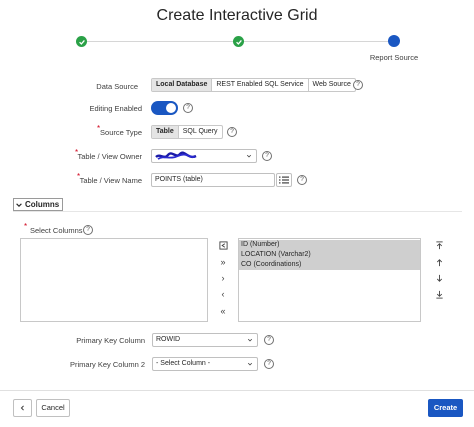 The width and height of the screenshot is (474, 427). I want to click on table-name-label: Table / View Name, so click(110, 180).